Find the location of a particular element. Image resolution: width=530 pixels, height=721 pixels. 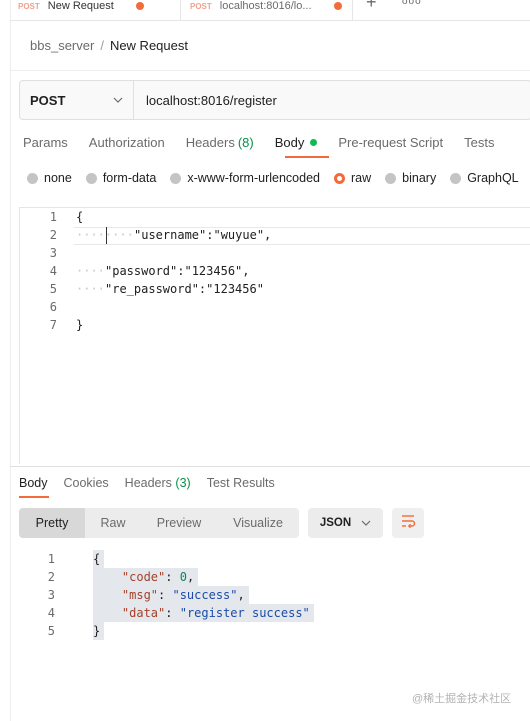

wrap-lines-icon is located at coordinates (408, 523).